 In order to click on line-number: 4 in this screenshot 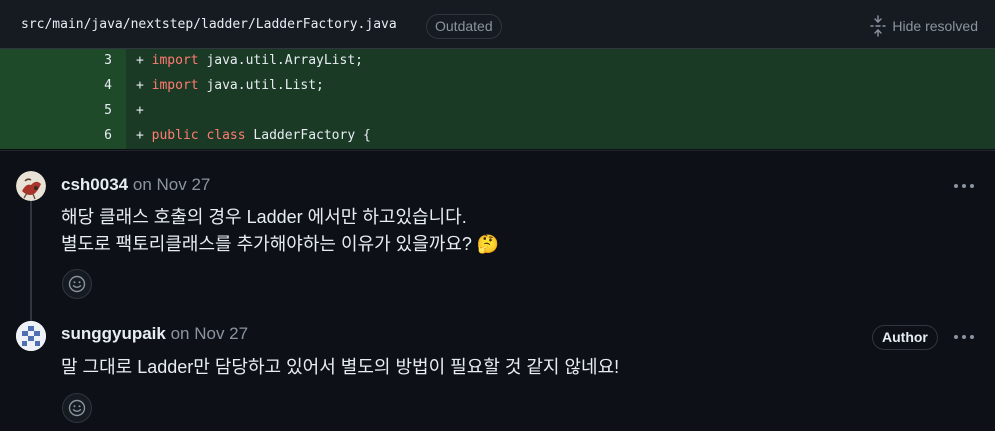, I will do `click(63, 86)`.